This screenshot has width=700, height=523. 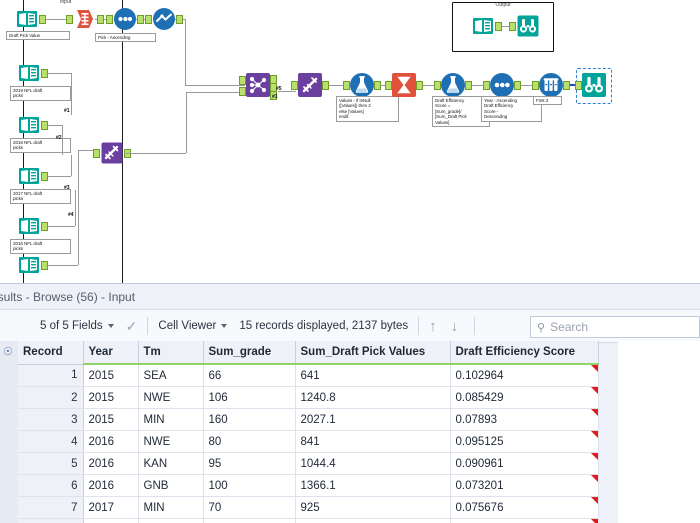 What do you see at coordinates (524, 398) in the screenshot?
I see `cell-draft-efficiency-score: 0.085429` at bounding box center [524, 398].